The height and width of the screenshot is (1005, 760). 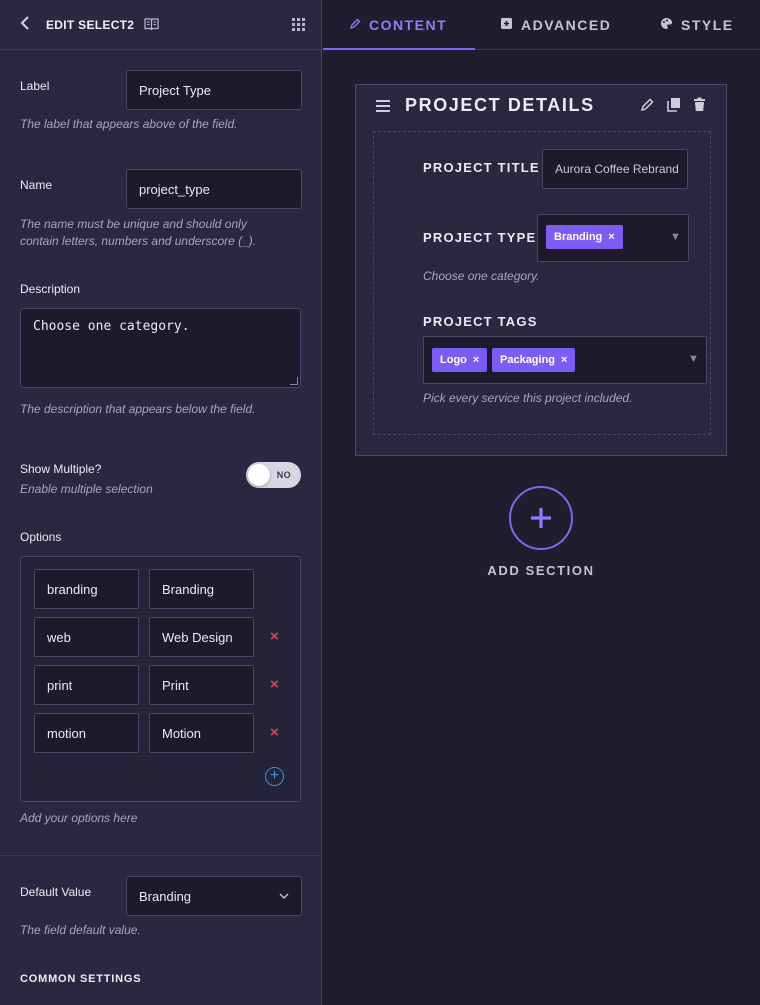 What do you see at coordinates (666, 25) in the screenshot?
I see `palette-icon` at bounding box center [666, 25].